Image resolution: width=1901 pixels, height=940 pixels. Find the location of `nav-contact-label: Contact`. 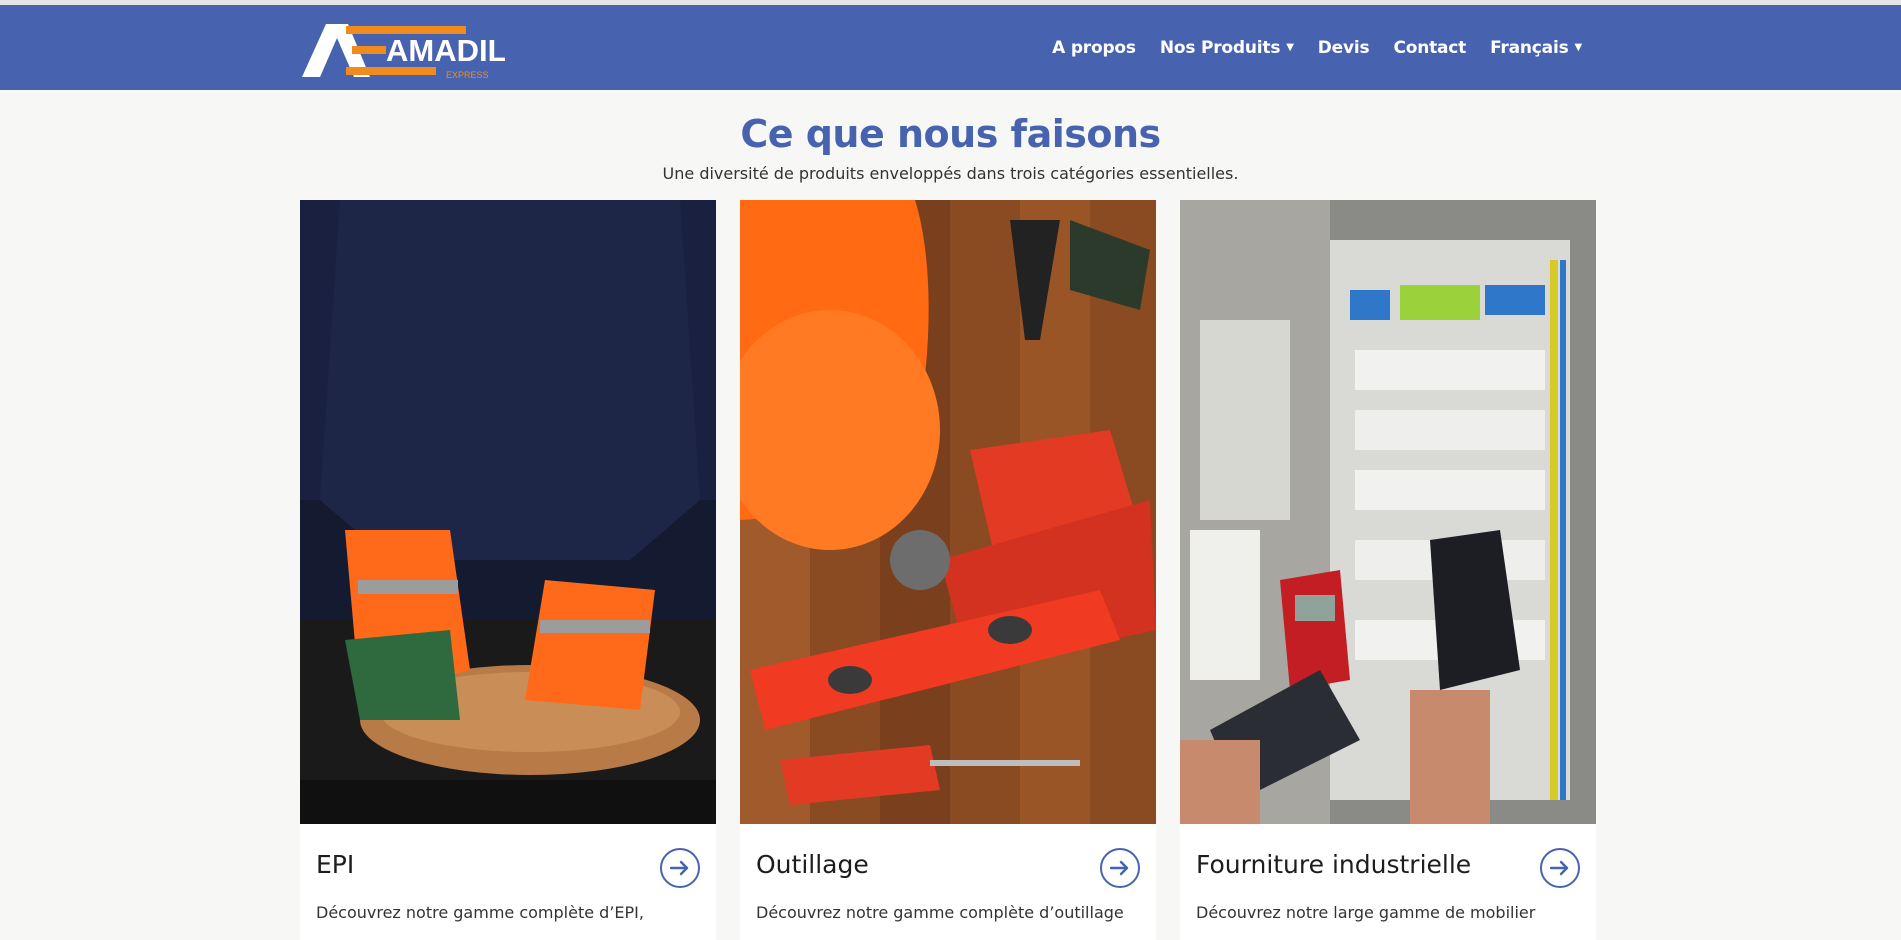

nav-contact-label: Contact is located at coordinates (1430, 47).